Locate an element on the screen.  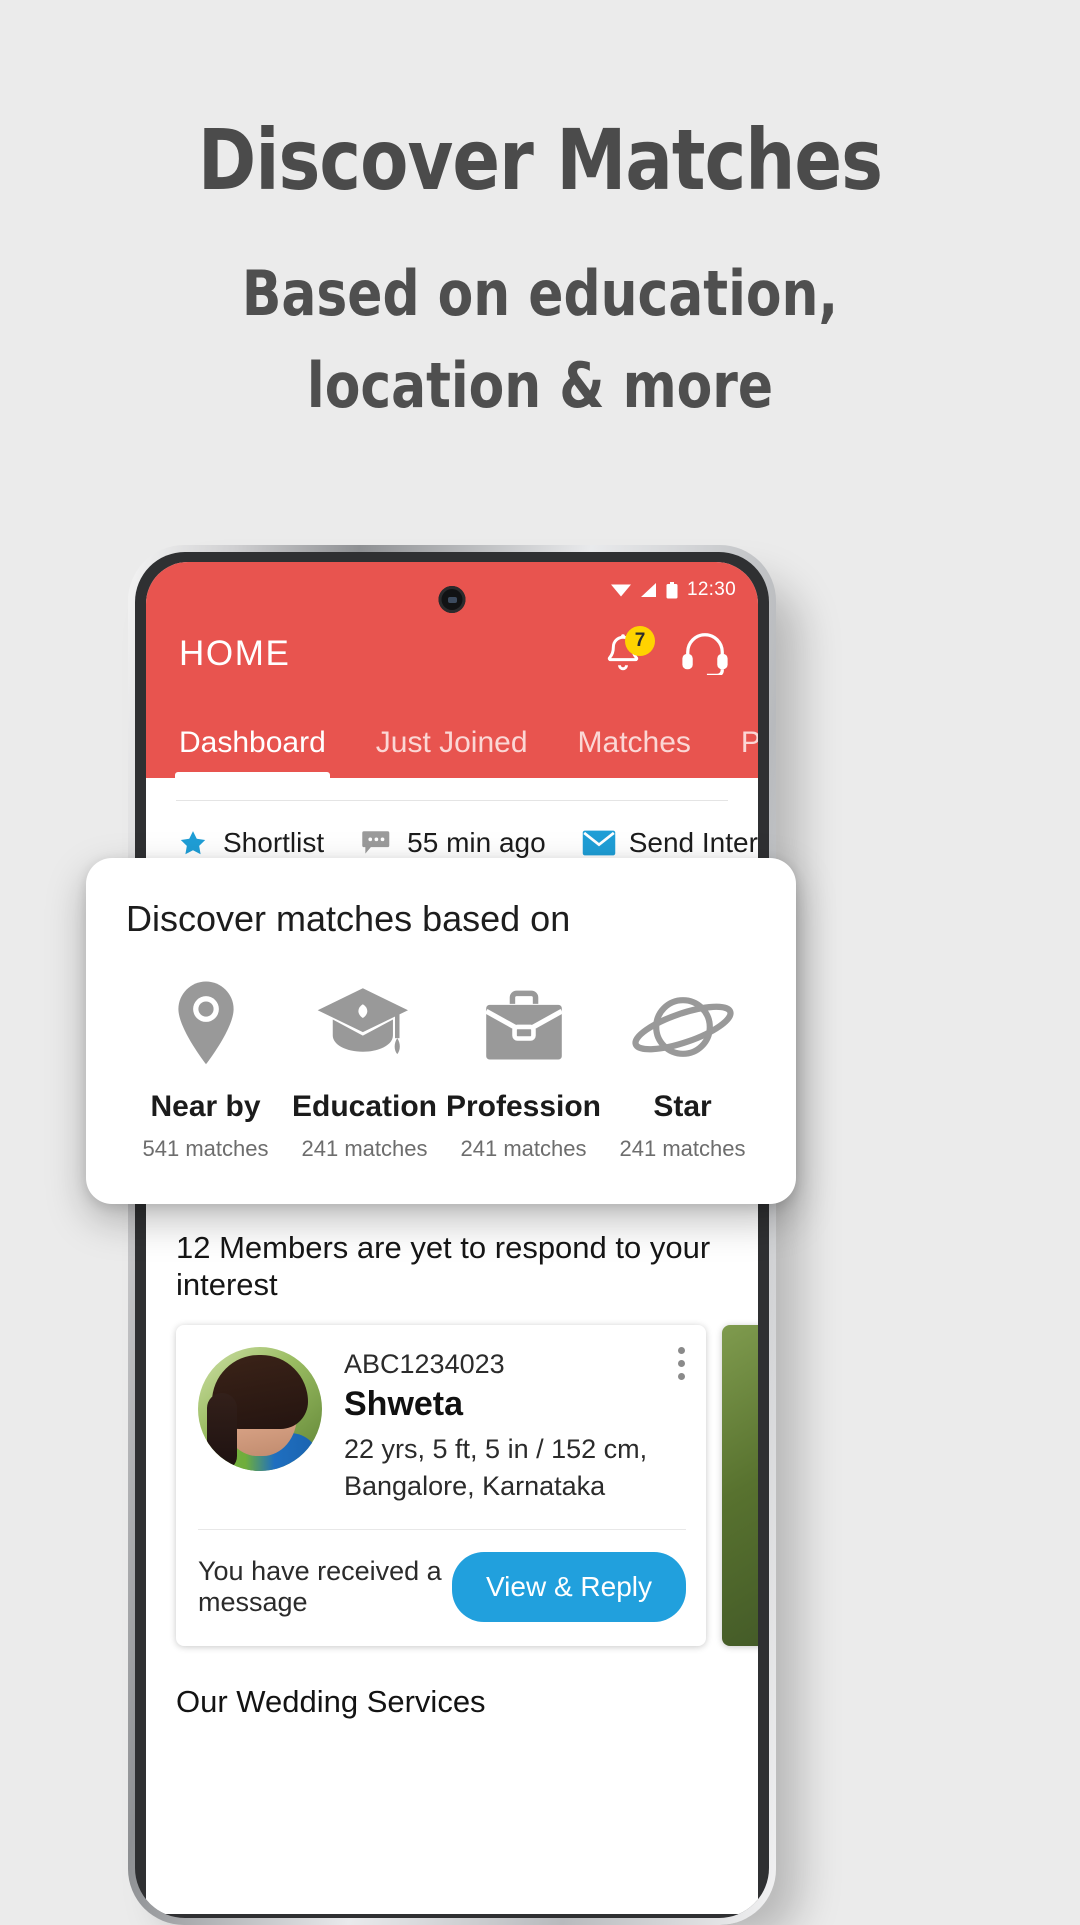
bell-icon is located at coordinates (623, 656).